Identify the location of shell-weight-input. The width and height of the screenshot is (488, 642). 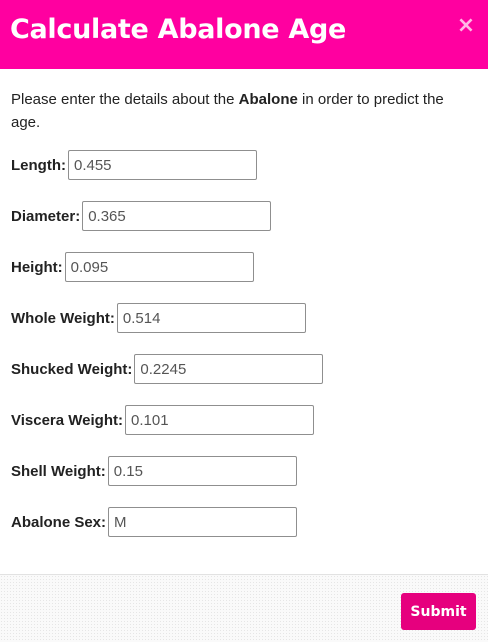
(202, 471).